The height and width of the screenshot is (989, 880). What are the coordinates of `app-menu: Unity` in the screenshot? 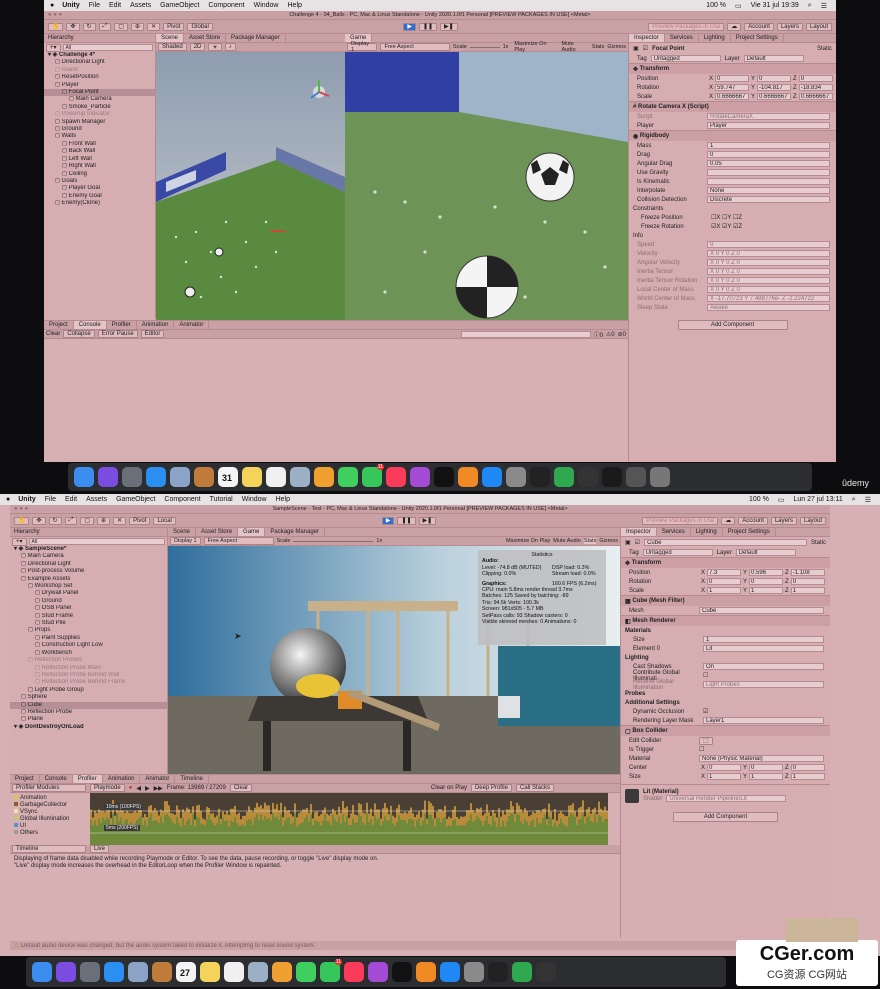 It's located at (71, 5).